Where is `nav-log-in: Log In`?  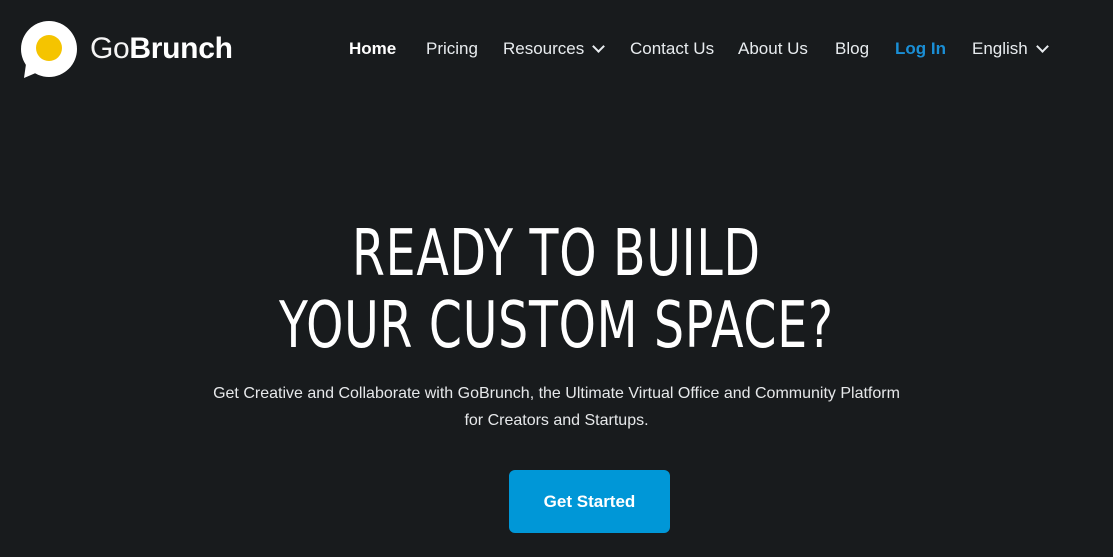 nav-log-in: Log In is located at coordinates (920, 49).